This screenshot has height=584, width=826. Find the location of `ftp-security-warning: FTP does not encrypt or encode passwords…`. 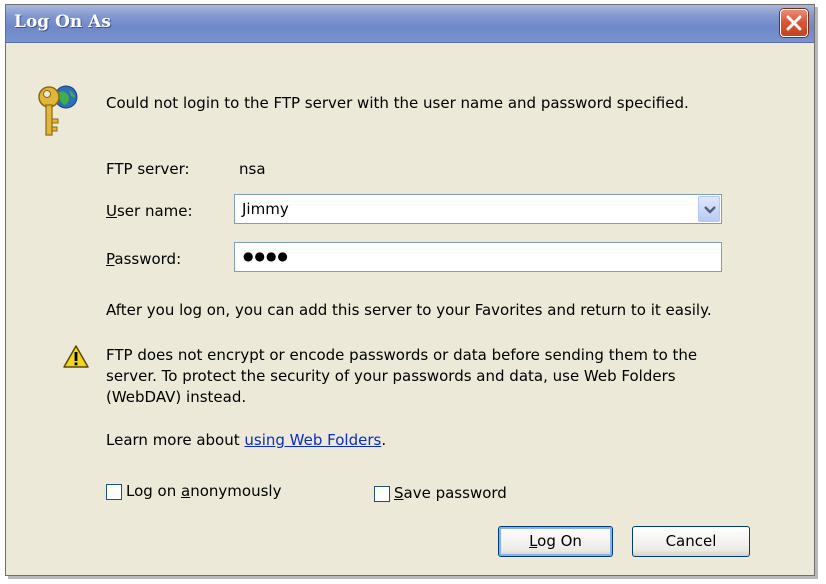

ftp-security-warning: FTP does not encrypt or encode passwords… is located at coordinates (402, 376).